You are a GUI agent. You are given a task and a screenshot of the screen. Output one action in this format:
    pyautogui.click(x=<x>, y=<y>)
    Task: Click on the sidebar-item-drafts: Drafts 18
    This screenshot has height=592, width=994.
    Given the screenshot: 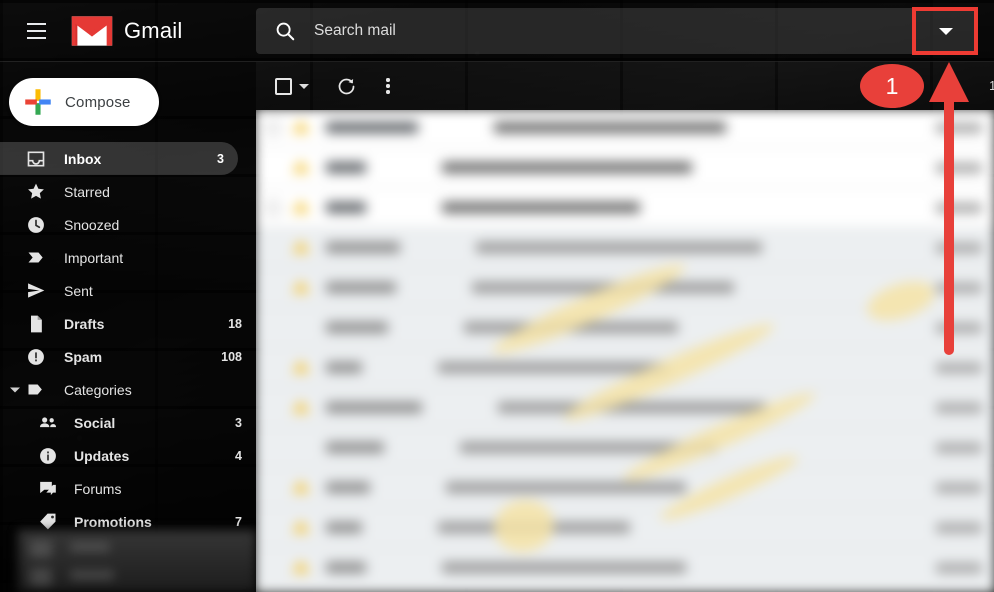 What is the action you would take?
    pyautogui.click(x=128, y=323)
    